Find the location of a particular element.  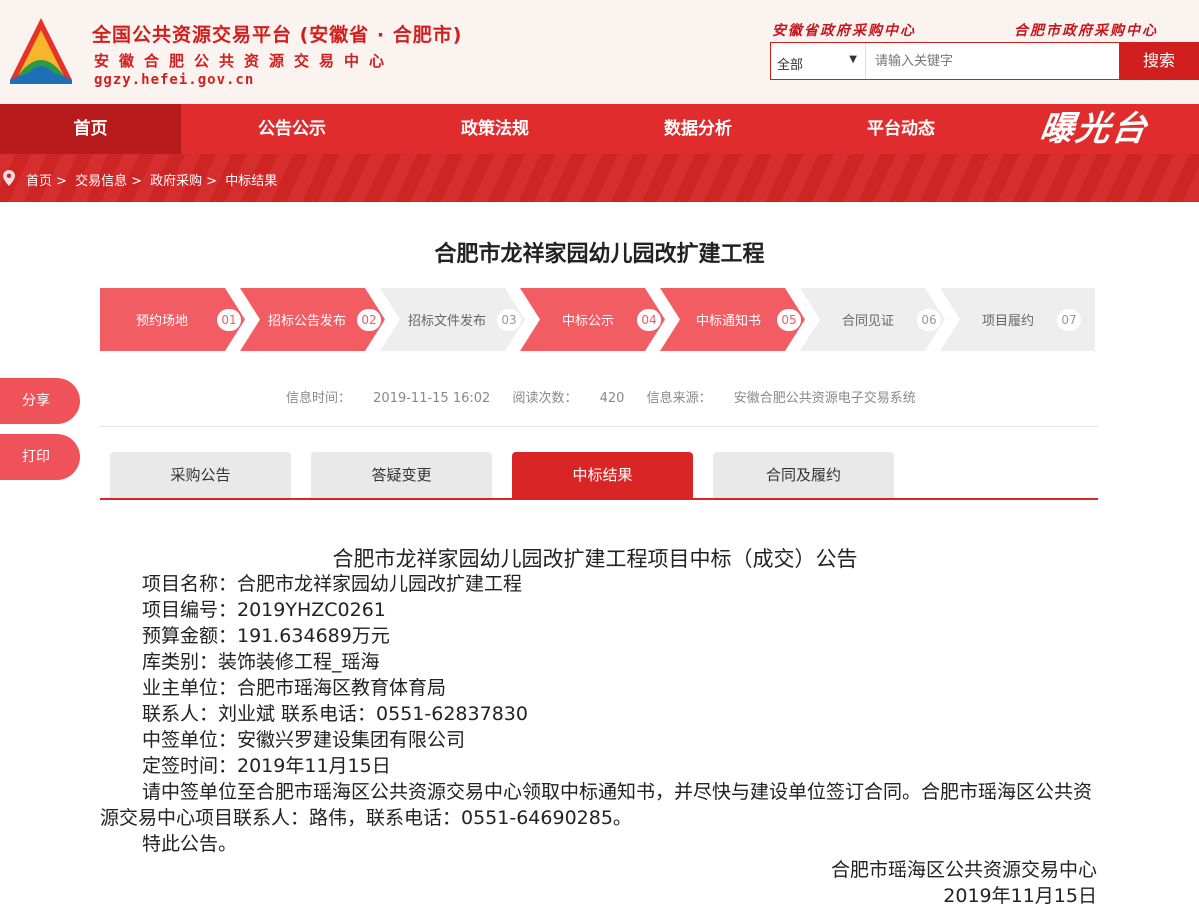

dropdown-arrow-icon: ▼ is located at coordinates (853, 59).